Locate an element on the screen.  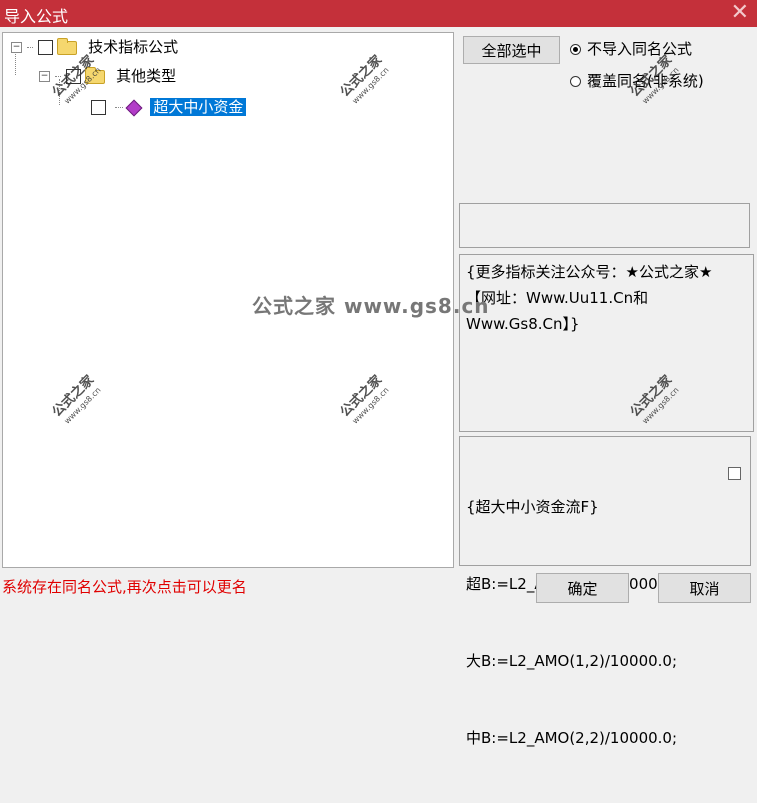
tree-node-root: − 技术指标公式 is located at coordinates (94, 47).